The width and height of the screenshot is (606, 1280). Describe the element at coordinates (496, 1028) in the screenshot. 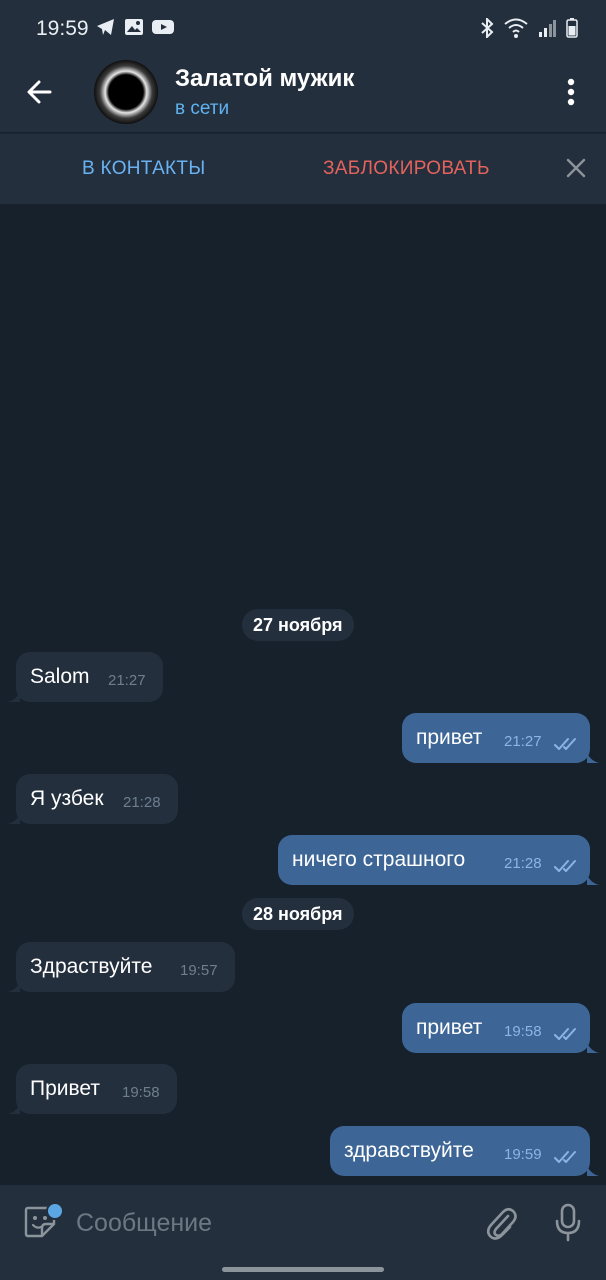

I see `message-bubble-outgoing: привет 19:58` at that location.